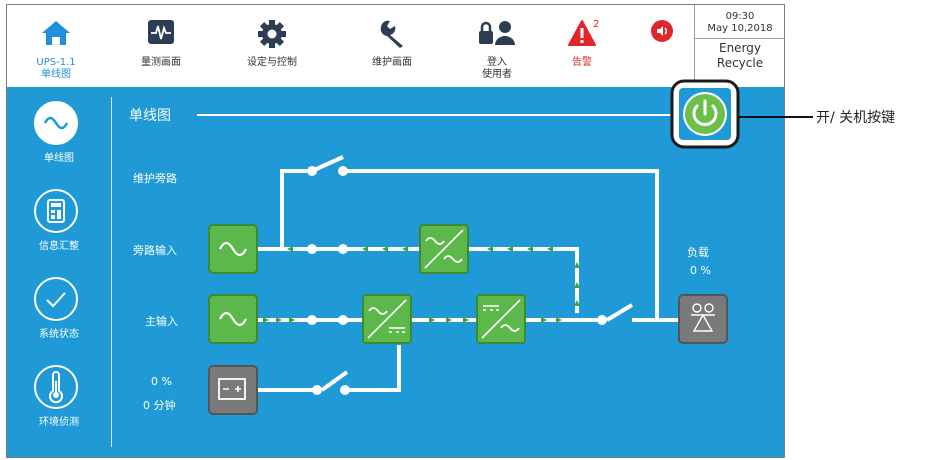 Image resolution: width=945 pixels, height=460 pixels. I want to click on bypass-source-block, so click(233, 249).